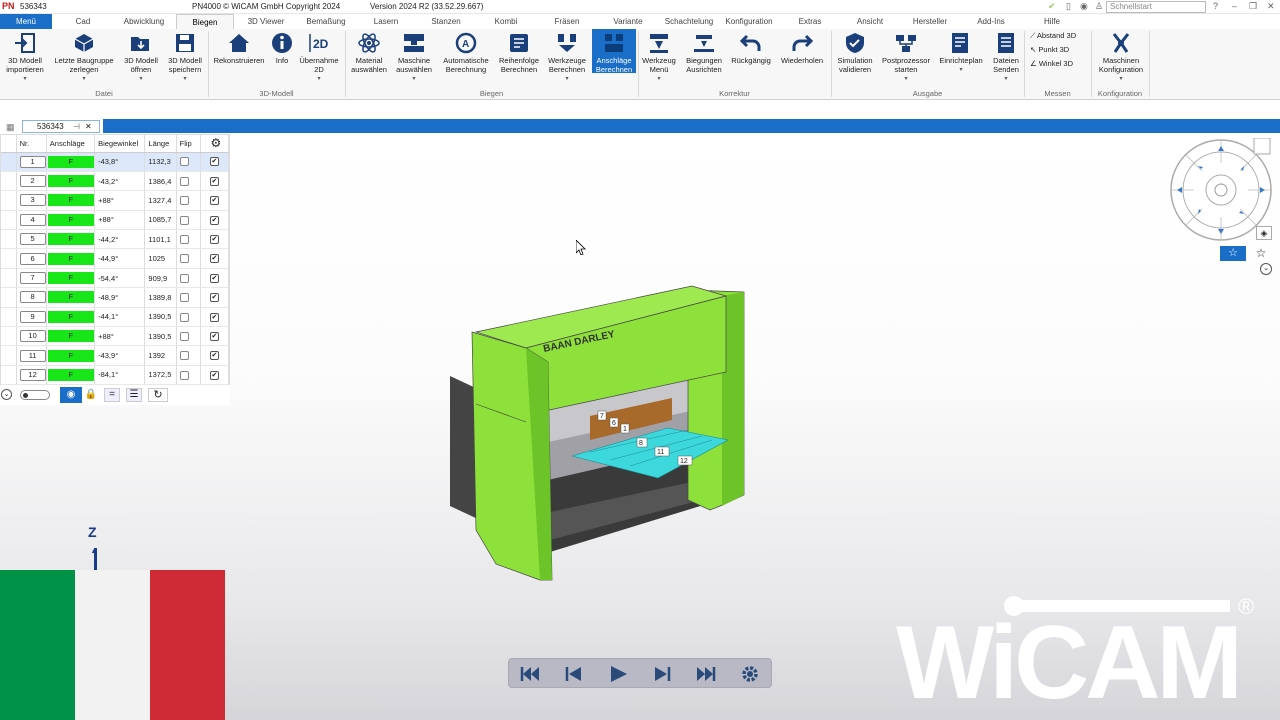 The height and width of the screenshot is (720, 1280). Describe the element at coordinates (506, 21) in the screenshot. I see `tab-kombi: Kombi` at that location.